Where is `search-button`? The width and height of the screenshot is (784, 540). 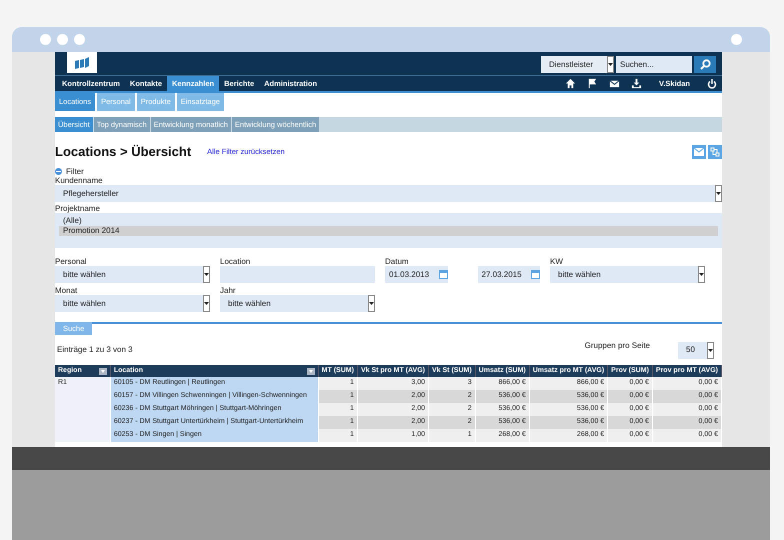
search-button is located at coordinates (705, 64).